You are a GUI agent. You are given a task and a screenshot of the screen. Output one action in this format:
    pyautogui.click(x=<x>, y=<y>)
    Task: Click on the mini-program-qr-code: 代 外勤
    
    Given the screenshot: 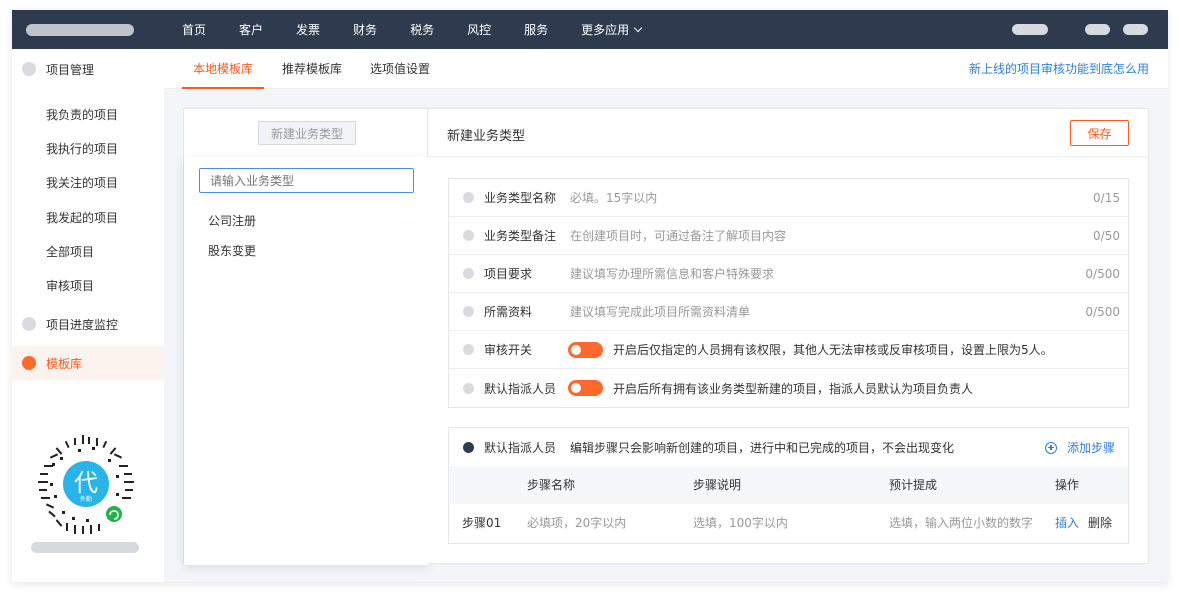 What is the action you would take?
    pyautogui.click(x=86, y=484)
    